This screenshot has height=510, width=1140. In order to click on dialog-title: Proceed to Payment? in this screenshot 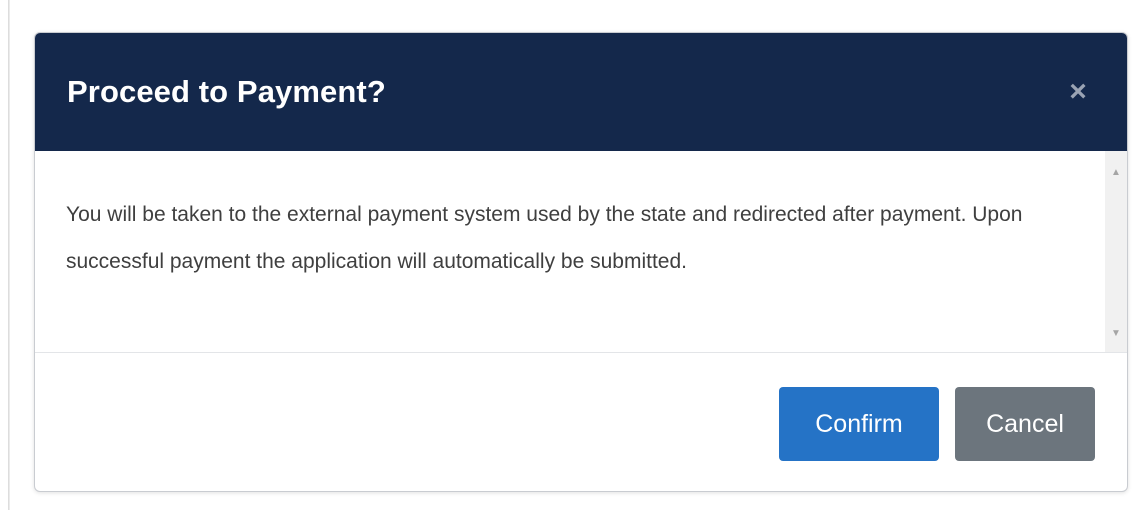, I will do `click(226, 91)`.